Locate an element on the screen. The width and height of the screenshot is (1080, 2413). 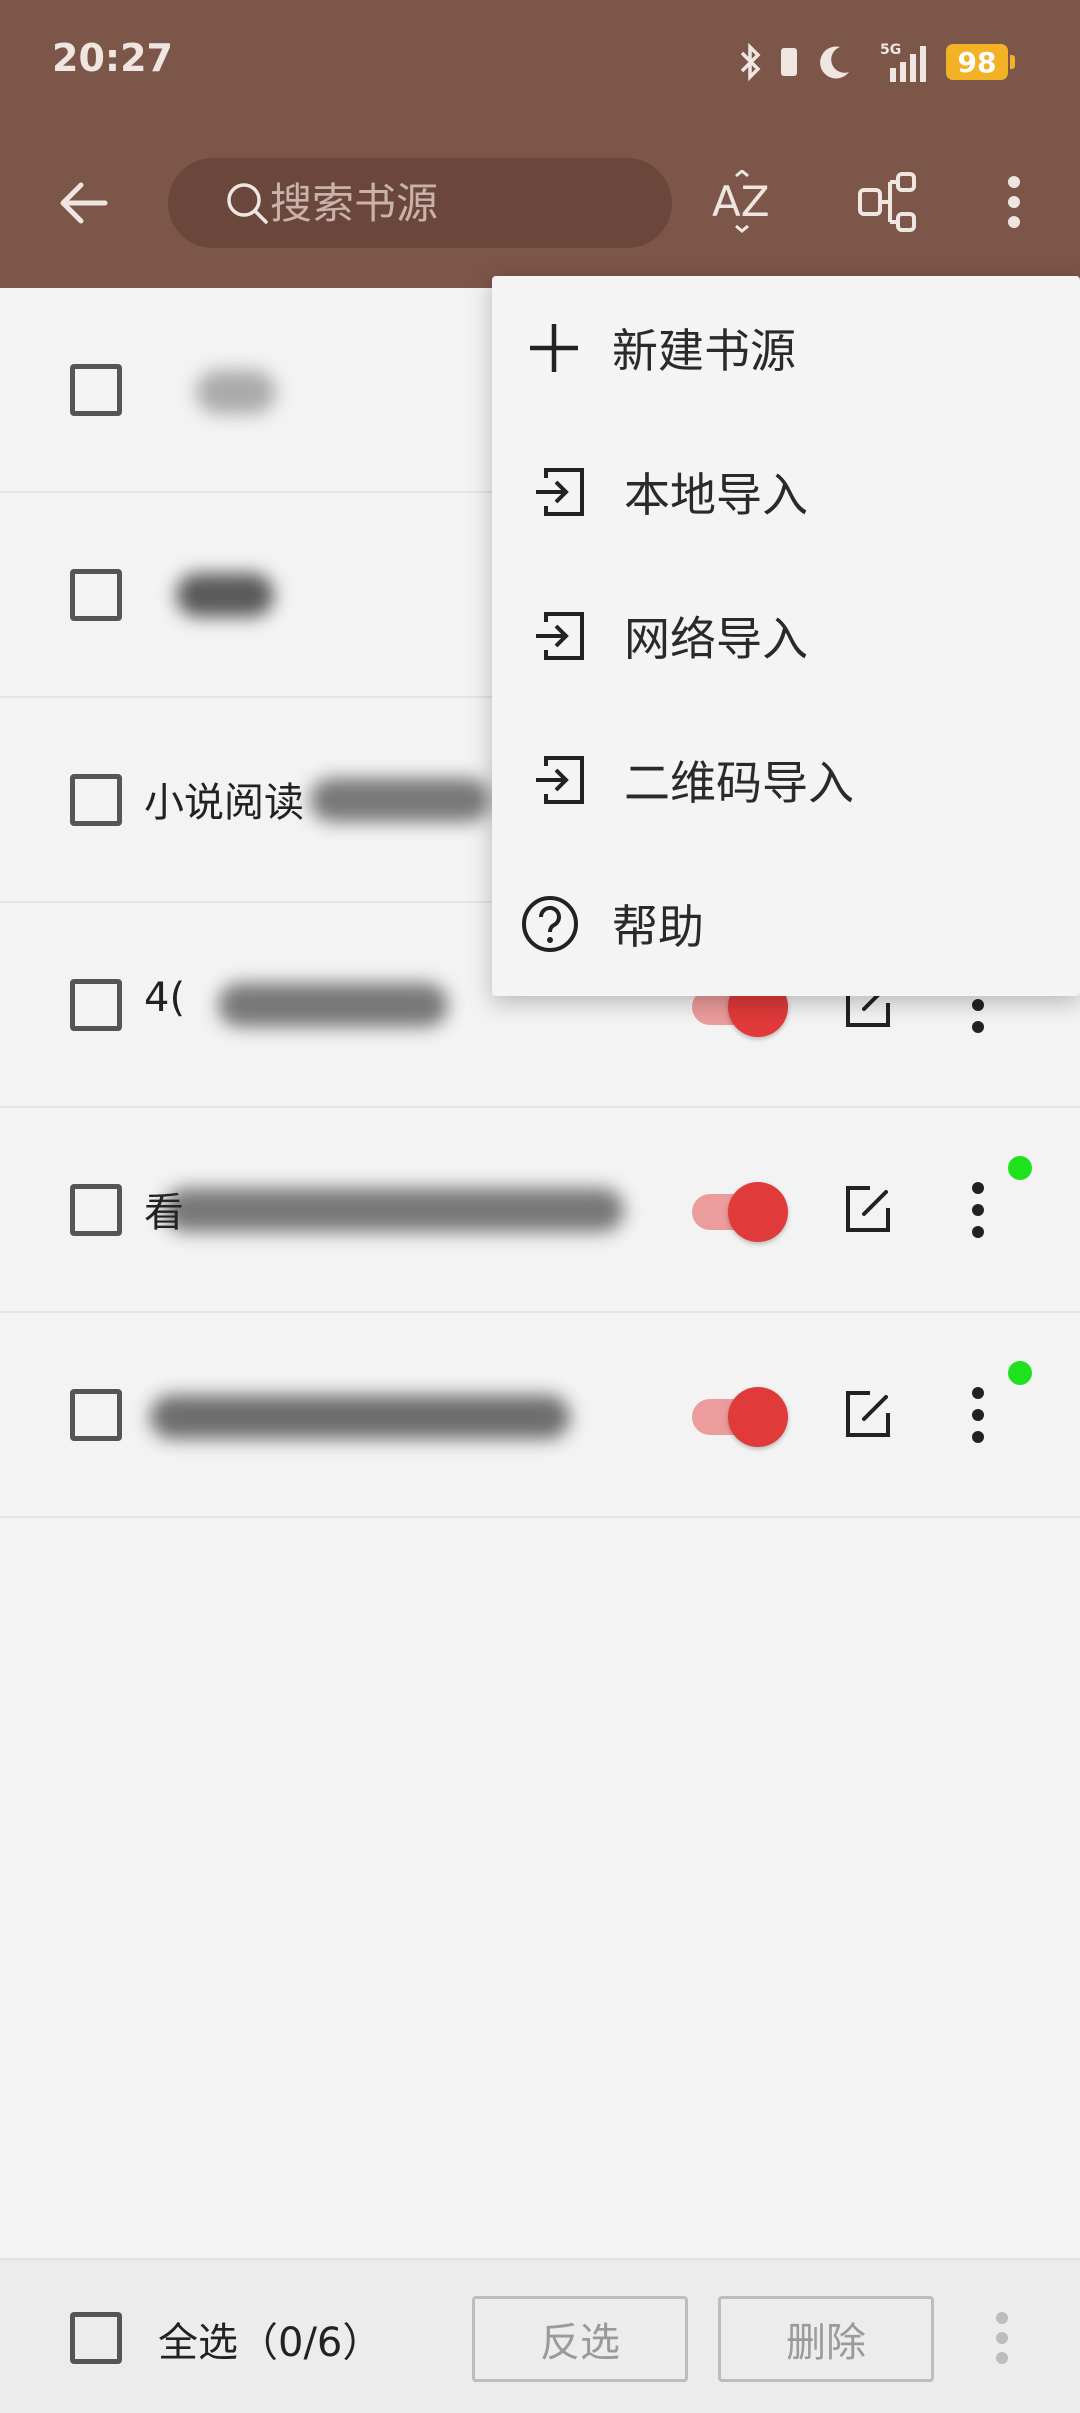
svg-text: AZ is located at coordinates (741, 201).